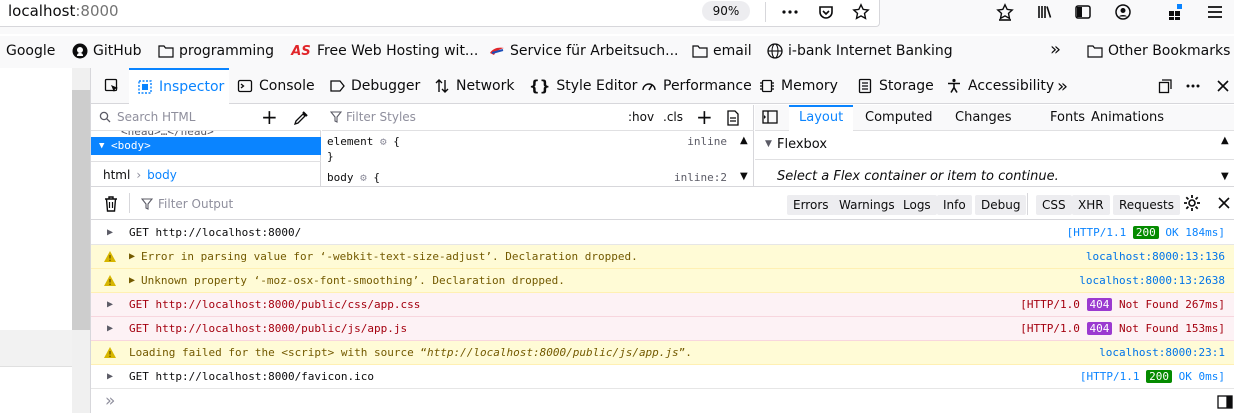  Describe the element at coordinates (899, 118) in the screenshot. I see `tab-computed: Computed` at that location.